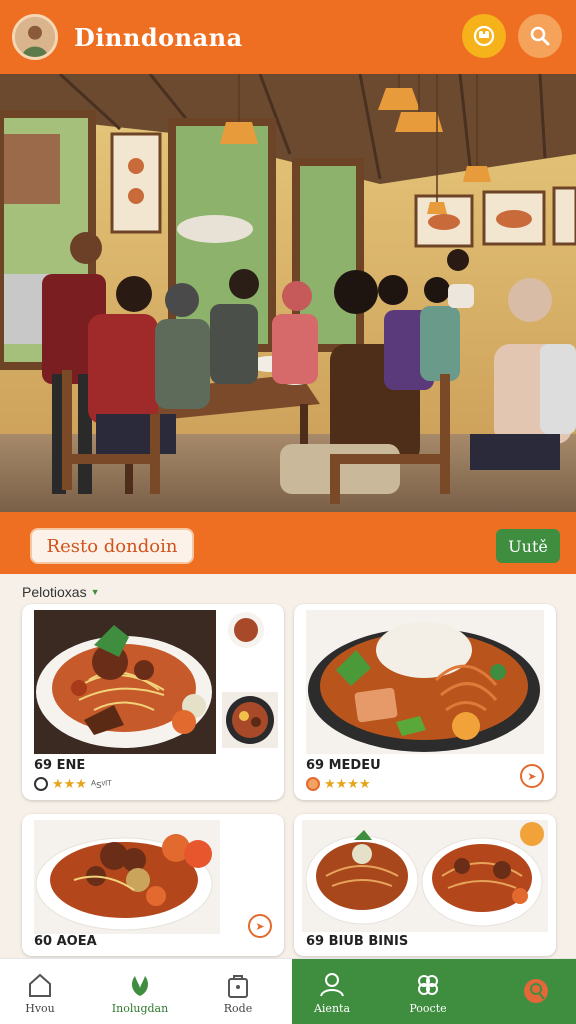  Describe the element at coordinates (288, 543) in the screenshot. I see `action-banner: Resto dondoin Uutě` at that location.